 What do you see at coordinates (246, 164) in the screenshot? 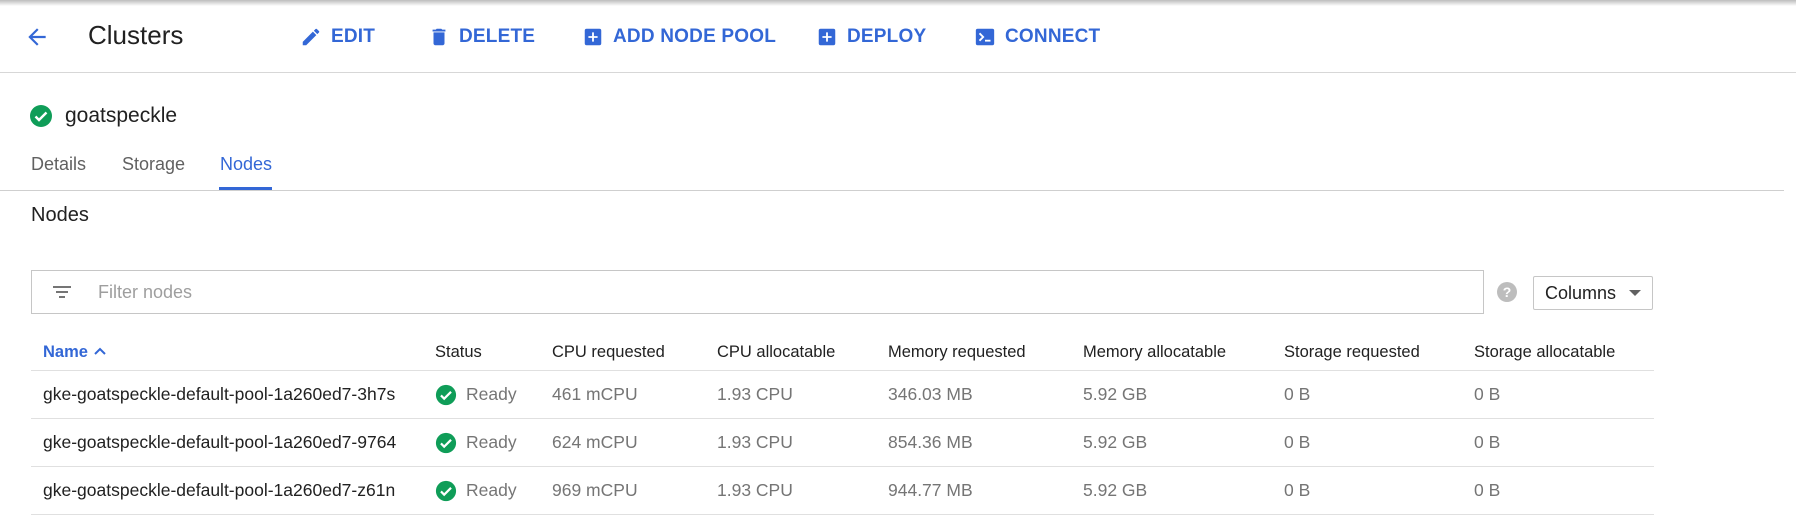
I see `tab-nodes: Nodes` at bounding box center [246, 164].